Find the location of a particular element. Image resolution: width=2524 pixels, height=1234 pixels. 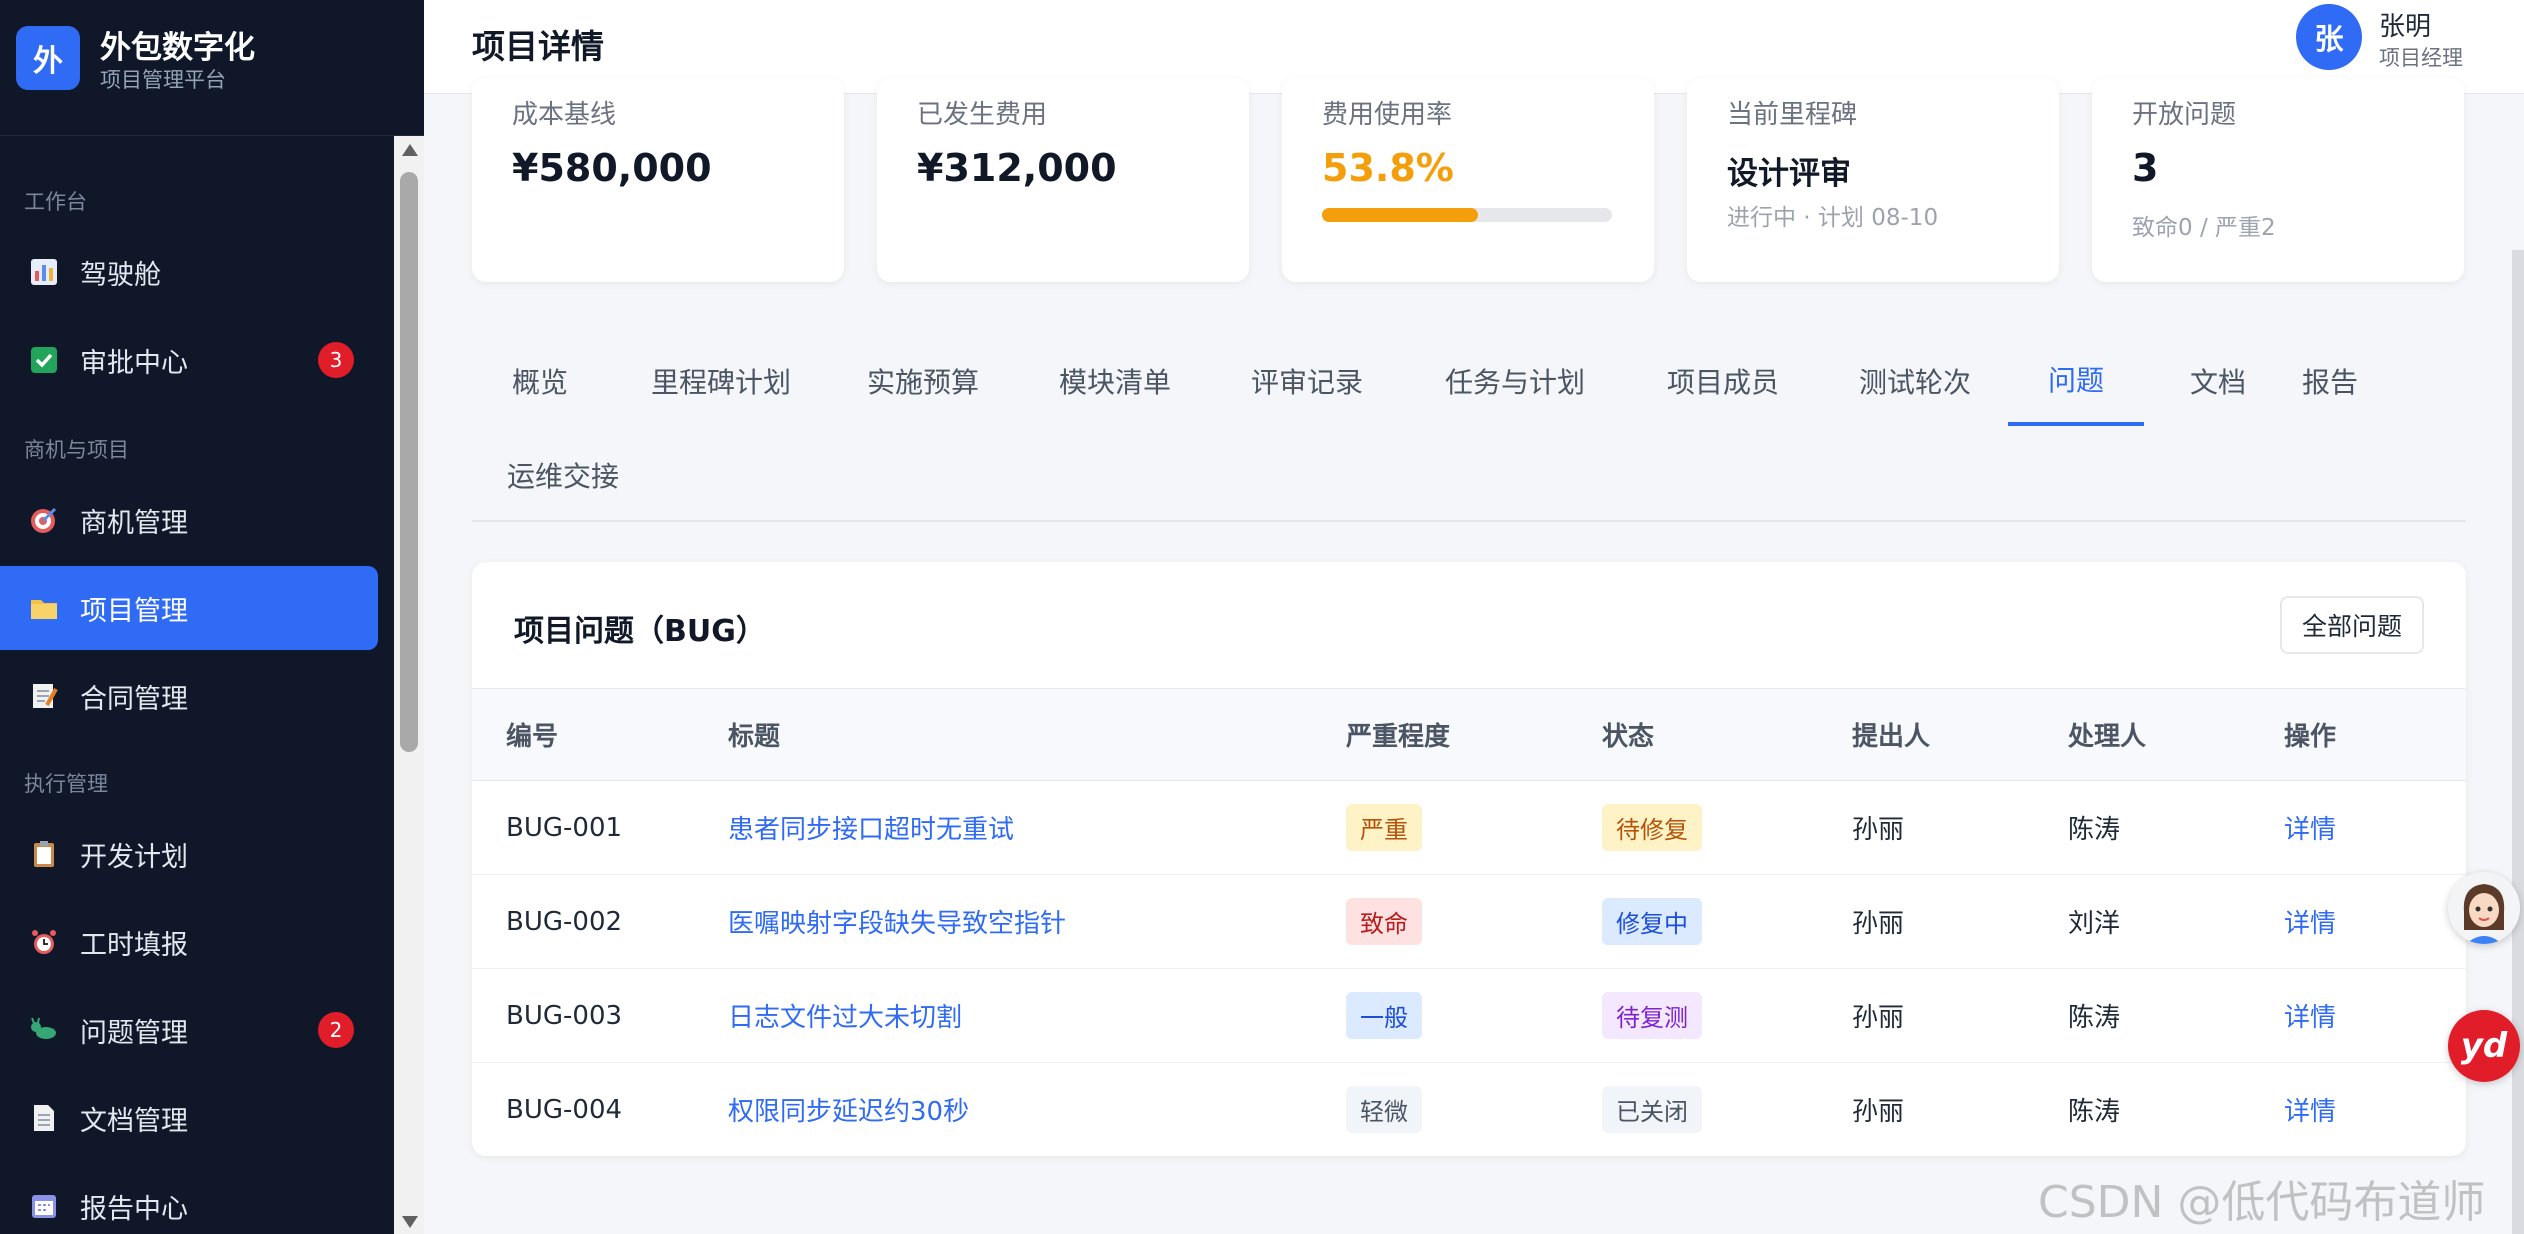

issue-title-link: 权限同步延迟约30秒 is located at coordinates (848, 1112).